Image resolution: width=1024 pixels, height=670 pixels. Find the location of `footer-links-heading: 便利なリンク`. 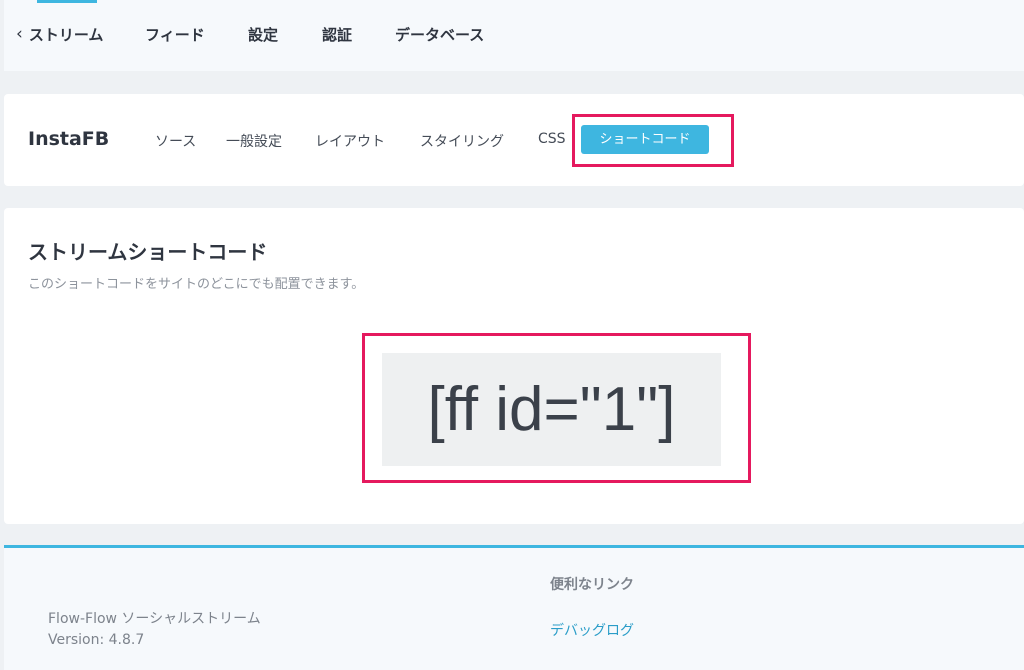

footer-links-heading: 便利なリンク is located at coordinates (592, 585).